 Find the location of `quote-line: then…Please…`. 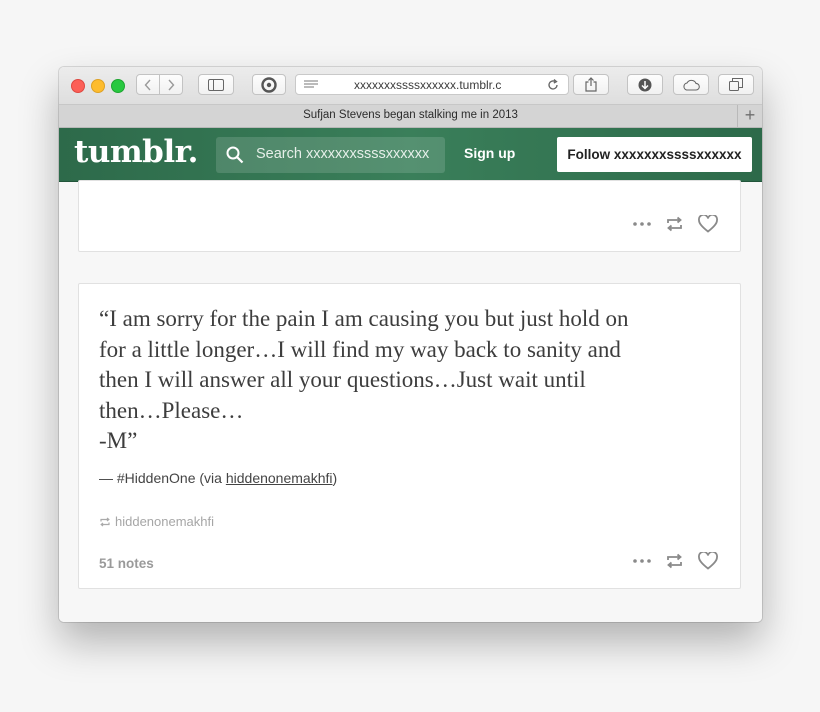

quote-line: then…Please… is located at coordinates (171, 410).